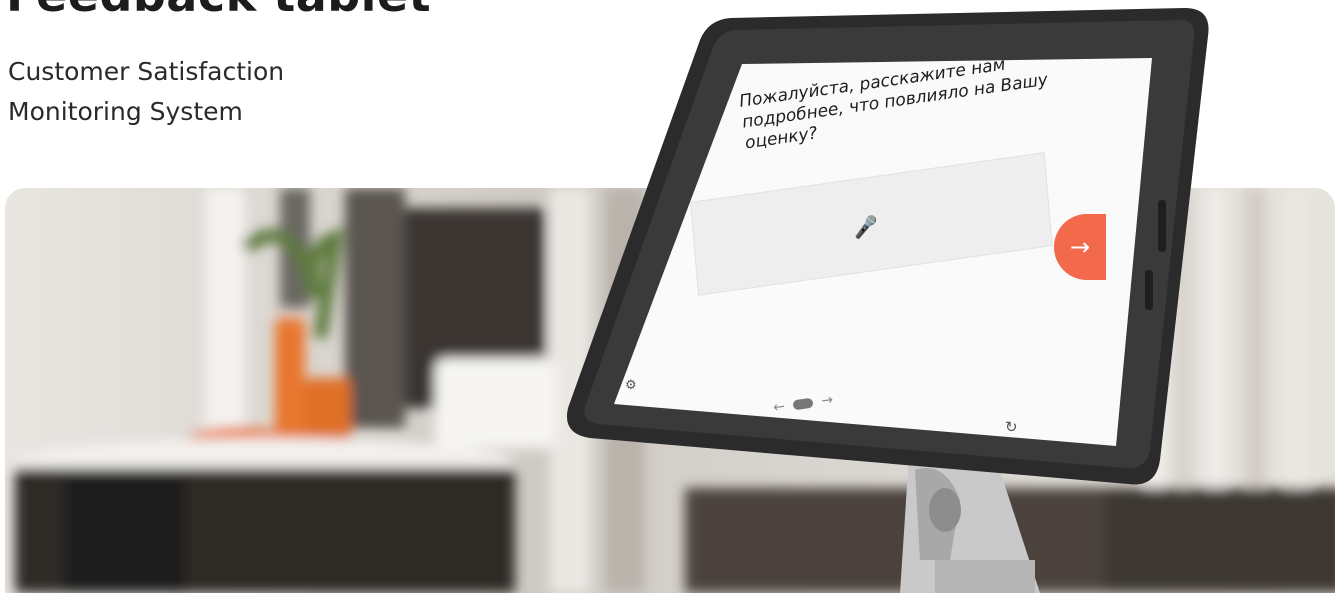  What do you see at coordinates (208, 92) in the screenshot?
I see `page-subtitle: Customer Satisfaction Monitoring System` at bounding box center [208, 92].